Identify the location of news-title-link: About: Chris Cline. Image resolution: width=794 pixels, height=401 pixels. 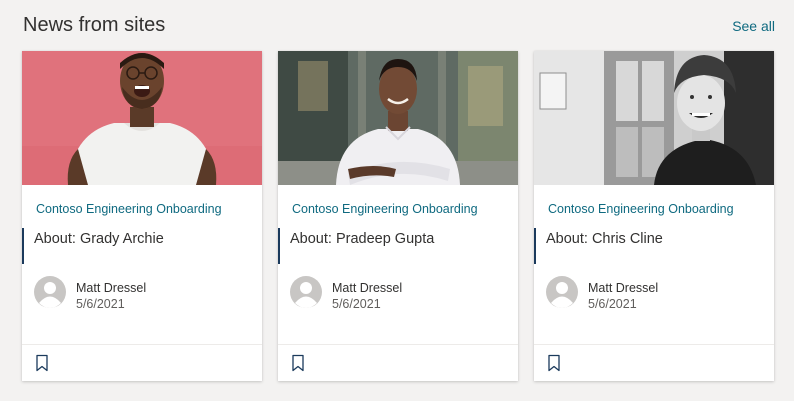
(604, 239).